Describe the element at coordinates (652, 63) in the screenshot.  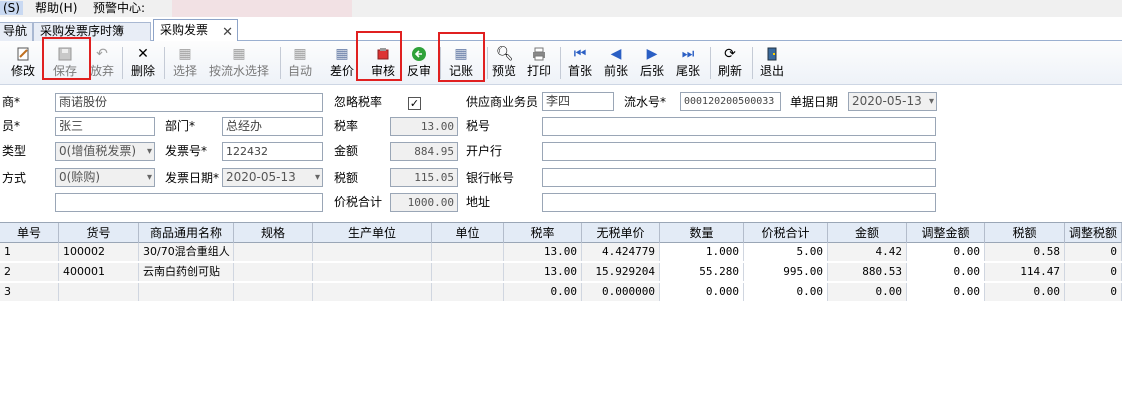
I see `next-button: ▶ 后张` at that location.